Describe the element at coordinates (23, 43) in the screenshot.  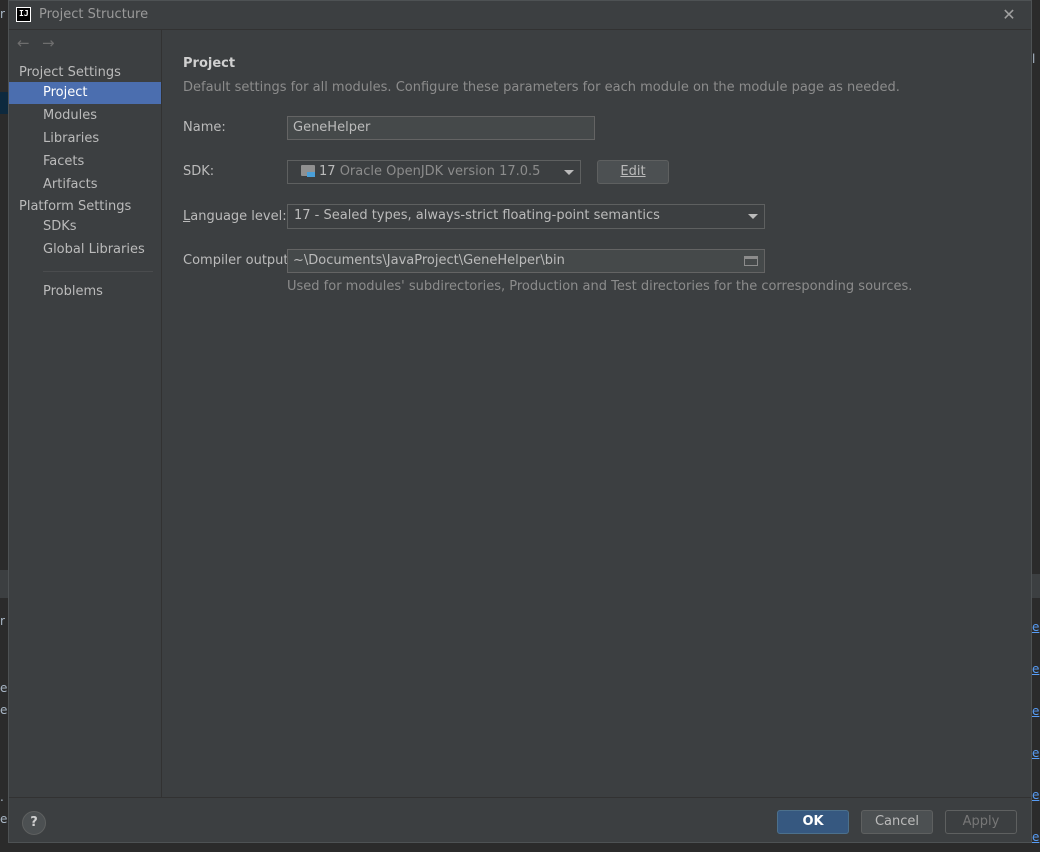
I see `back-arrow-icon: ←` at that location.